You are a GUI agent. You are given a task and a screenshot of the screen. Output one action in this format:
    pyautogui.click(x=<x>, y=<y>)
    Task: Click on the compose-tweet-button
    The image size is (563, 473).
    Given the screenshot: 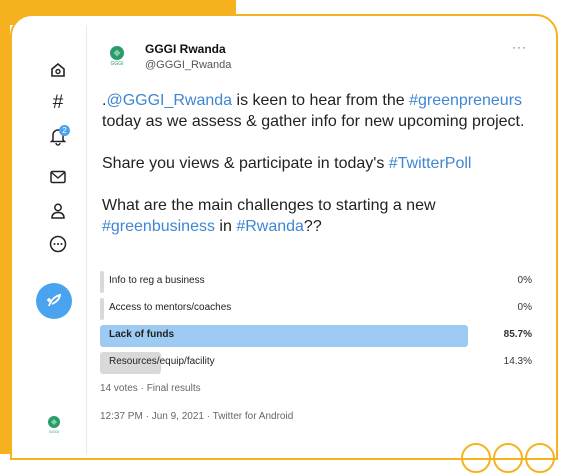 What is the action you would take?
    pyautogui.click(x=54, y=301)
    